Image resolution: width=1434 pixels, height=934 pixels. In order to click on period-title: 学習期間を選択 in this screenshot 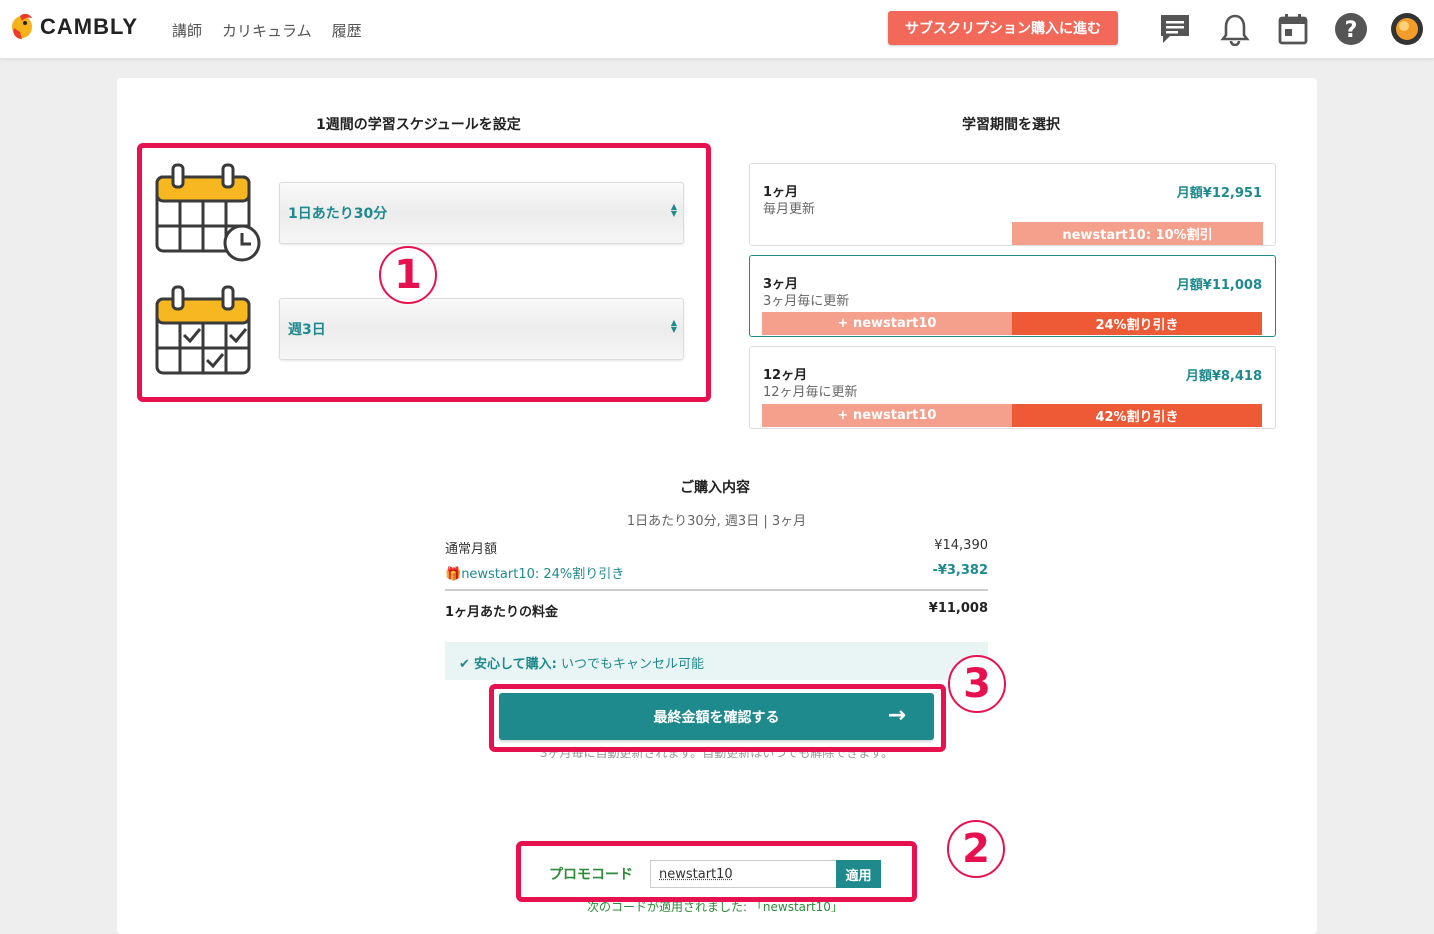, I will do `click(1011, 125)`.